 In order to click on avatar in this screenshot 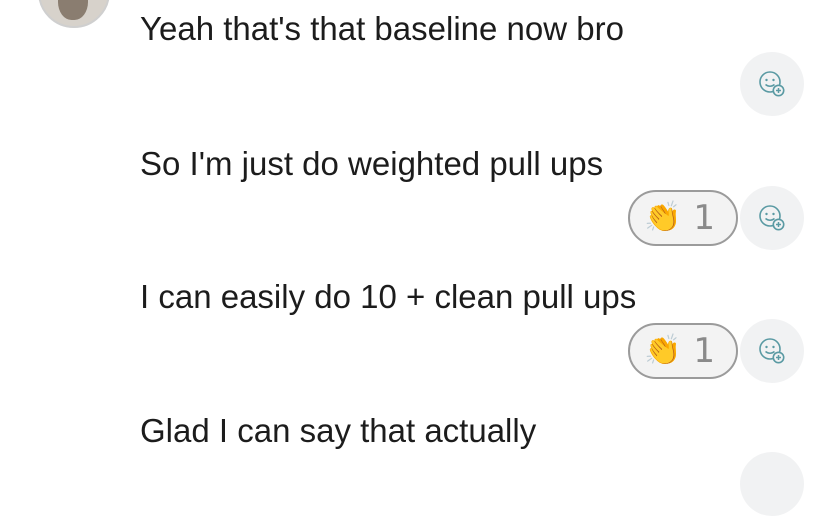, I will do `click(74, 14)`.